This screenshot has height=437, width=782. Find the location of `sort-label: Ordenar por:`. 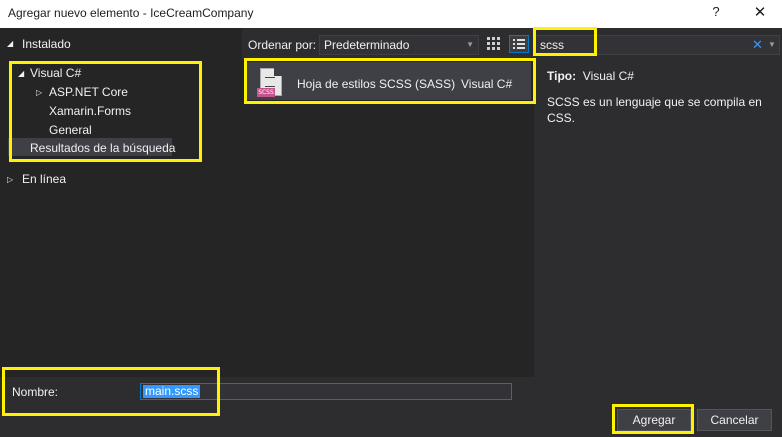

sort-label: Ordenar por: is located at coordinates (282, 45).